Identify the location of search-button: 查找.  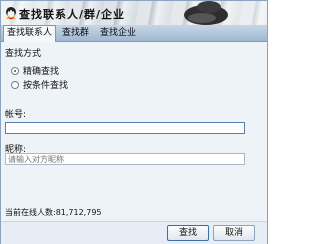
(188, 233).